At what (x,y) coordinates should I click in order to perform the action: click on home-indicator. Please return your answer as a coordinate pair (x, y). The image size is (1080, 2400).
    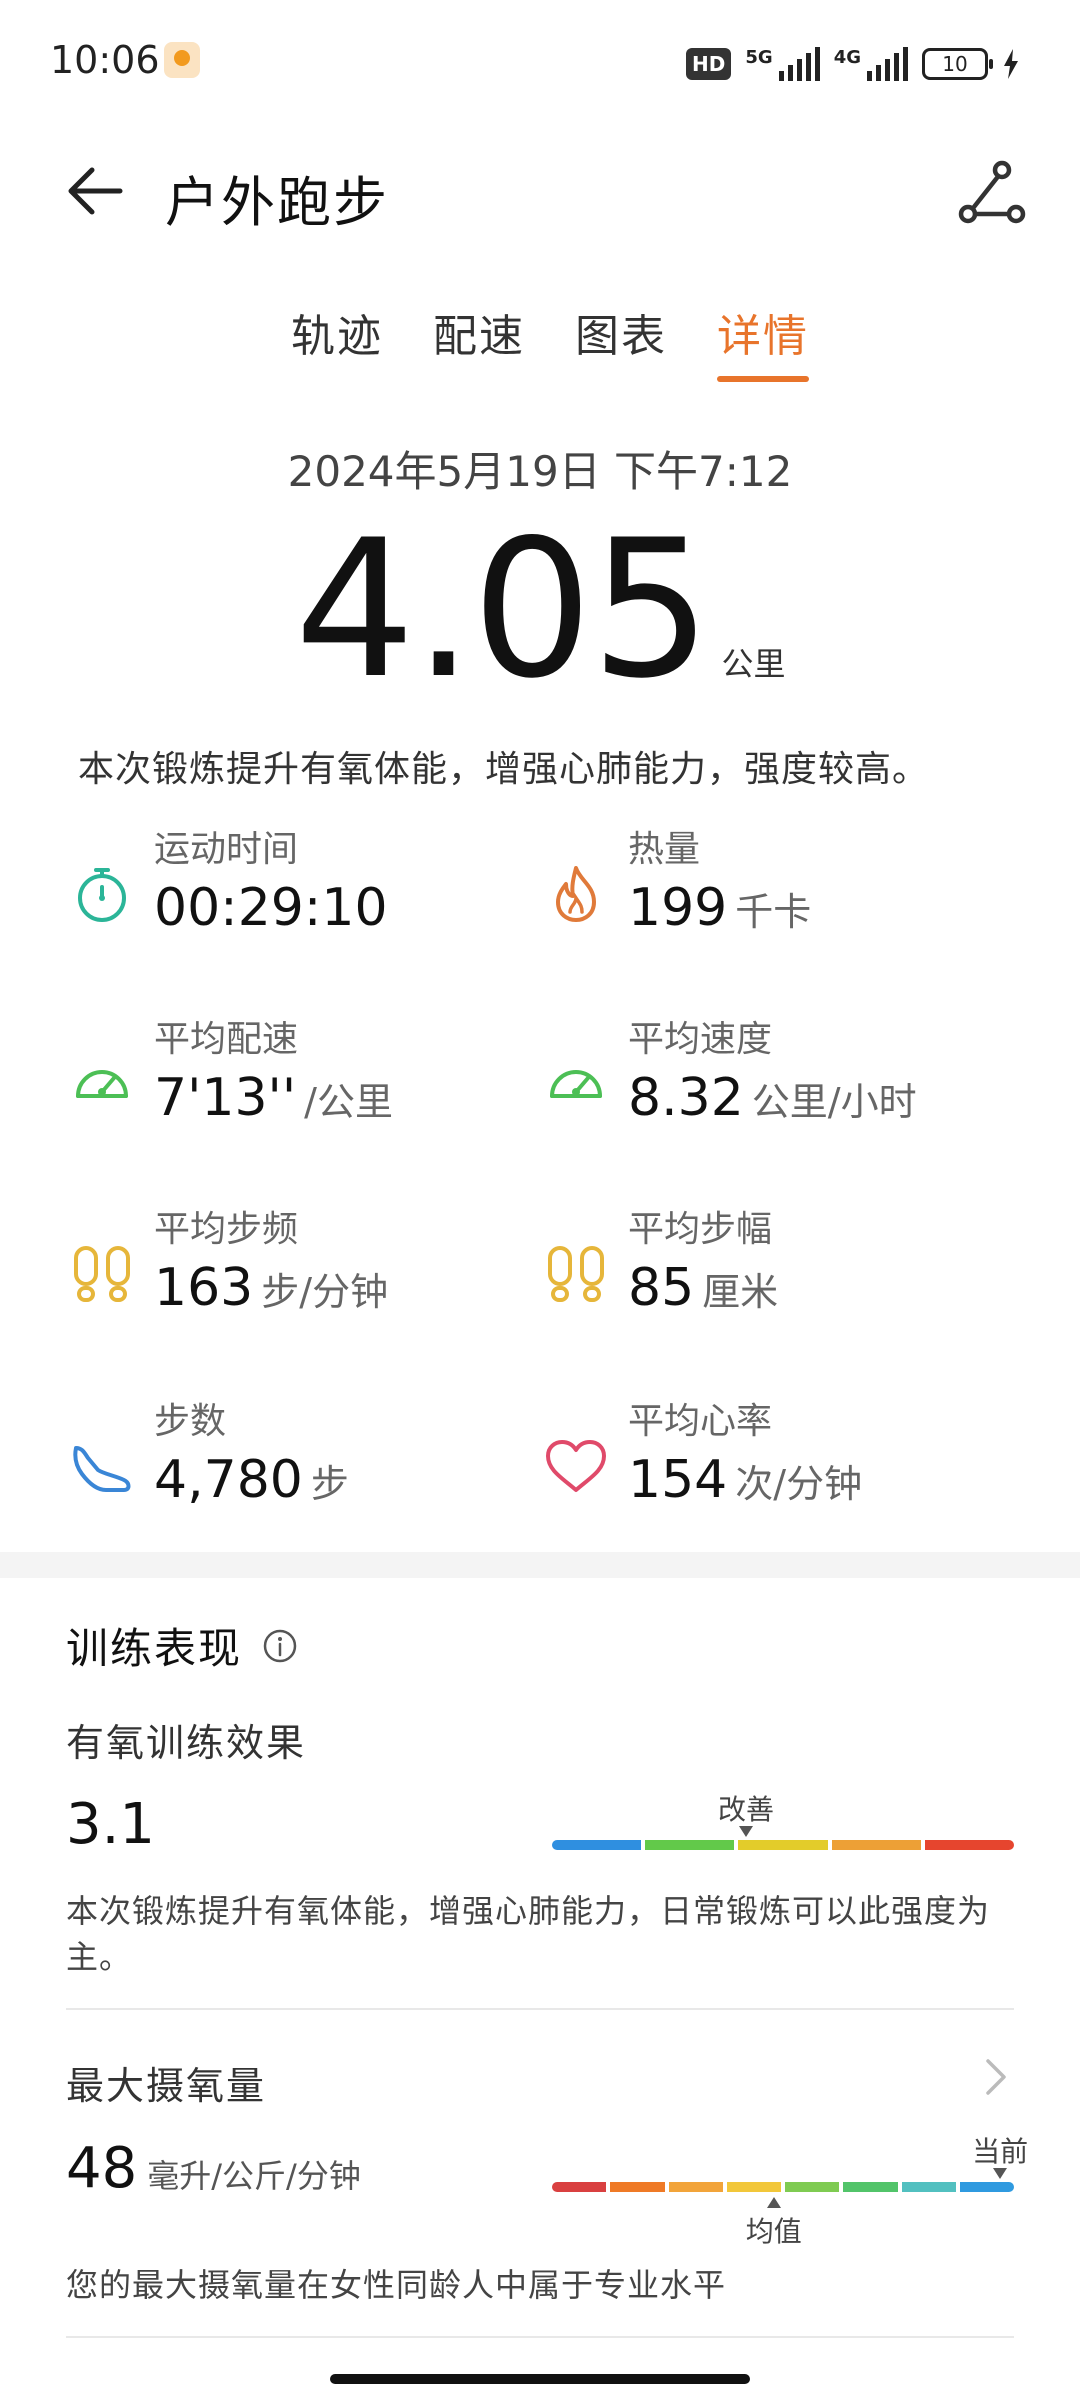
    Looking at the image, I should click on (540, 2379).